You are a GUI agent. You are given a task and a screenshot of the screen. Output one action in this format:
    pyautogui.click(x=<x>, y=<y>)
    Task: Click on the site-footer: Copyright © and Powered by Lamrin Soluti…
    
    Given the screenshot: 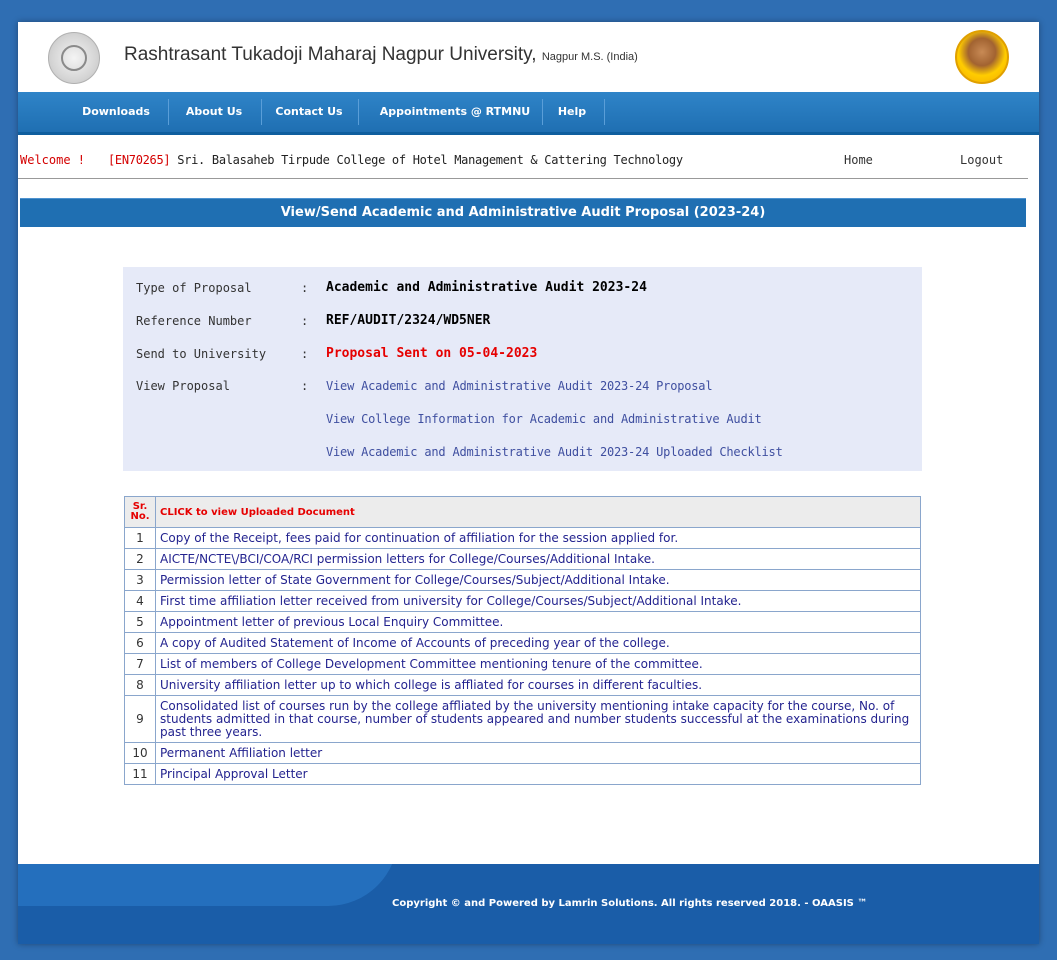 What is the action you would take?
    pyautogui.click(x=528, y=904)
    